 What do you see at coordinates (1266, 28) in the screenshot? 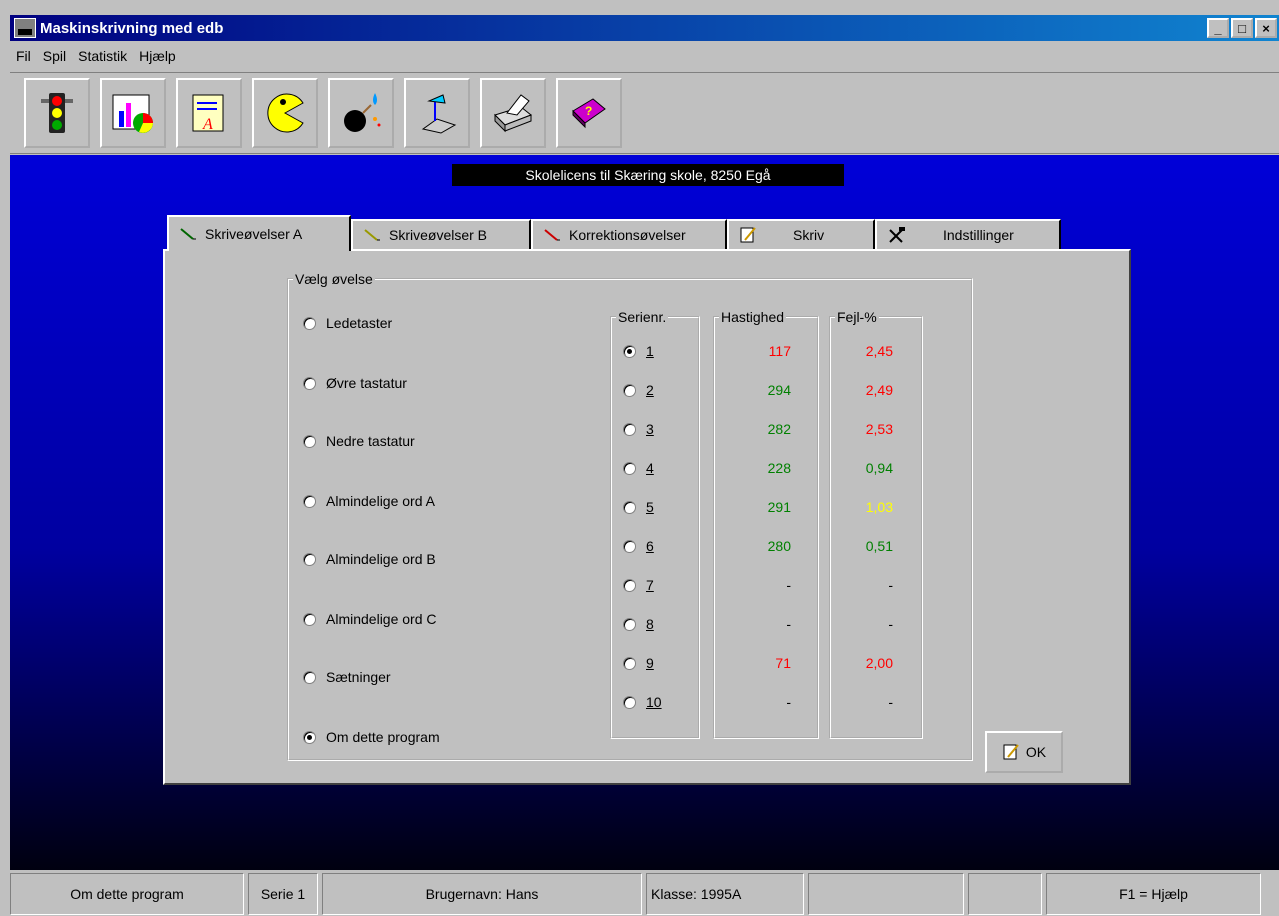
I see `close-button: ×` at bounding box center [1266, 28].